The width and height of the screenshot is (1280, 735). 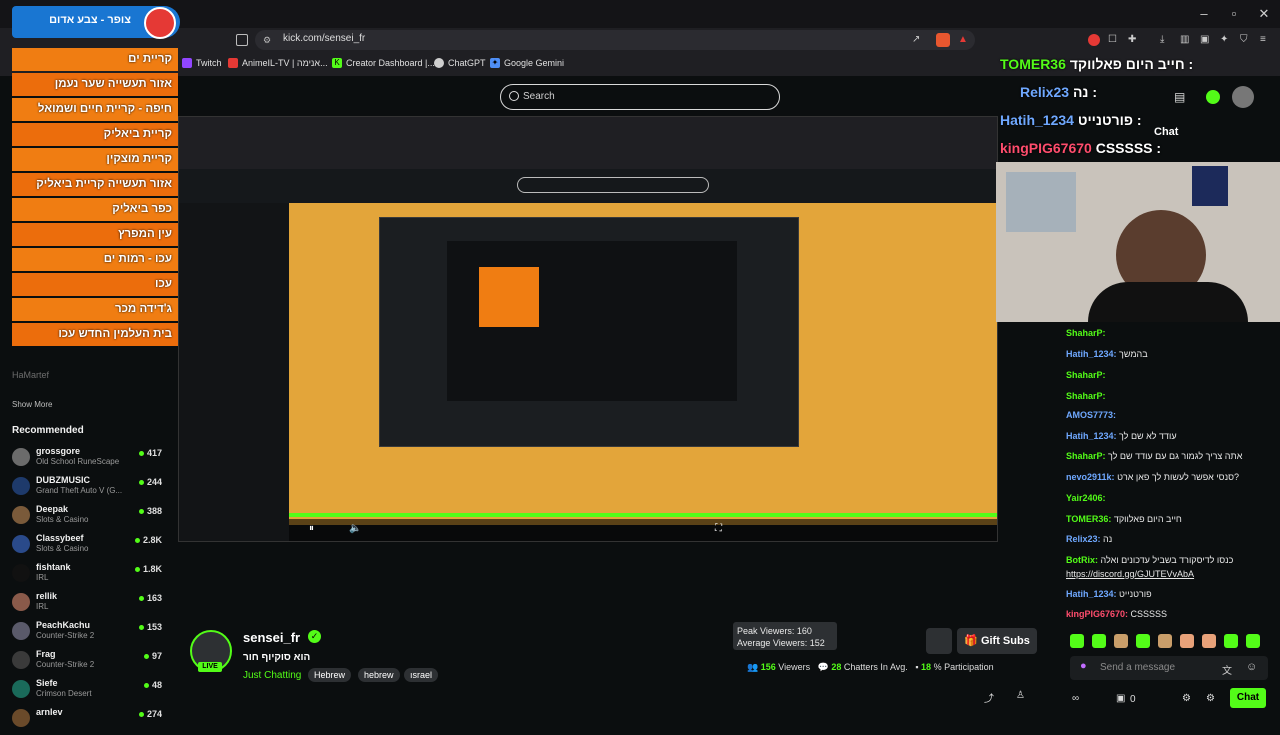 I want to click on extension-record-icon, so click(x=1094, y=40).